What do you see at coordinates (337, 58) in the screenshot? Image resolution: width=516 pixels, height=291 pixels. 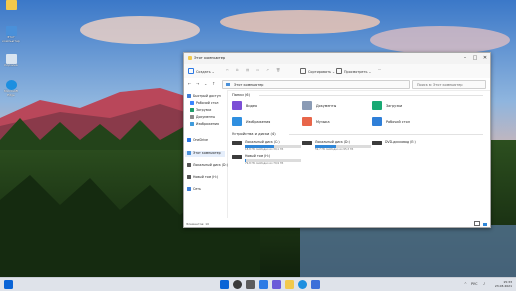 I see `title-bar: Этот компьютер – □ ✕` at bounding box center [337, 58].